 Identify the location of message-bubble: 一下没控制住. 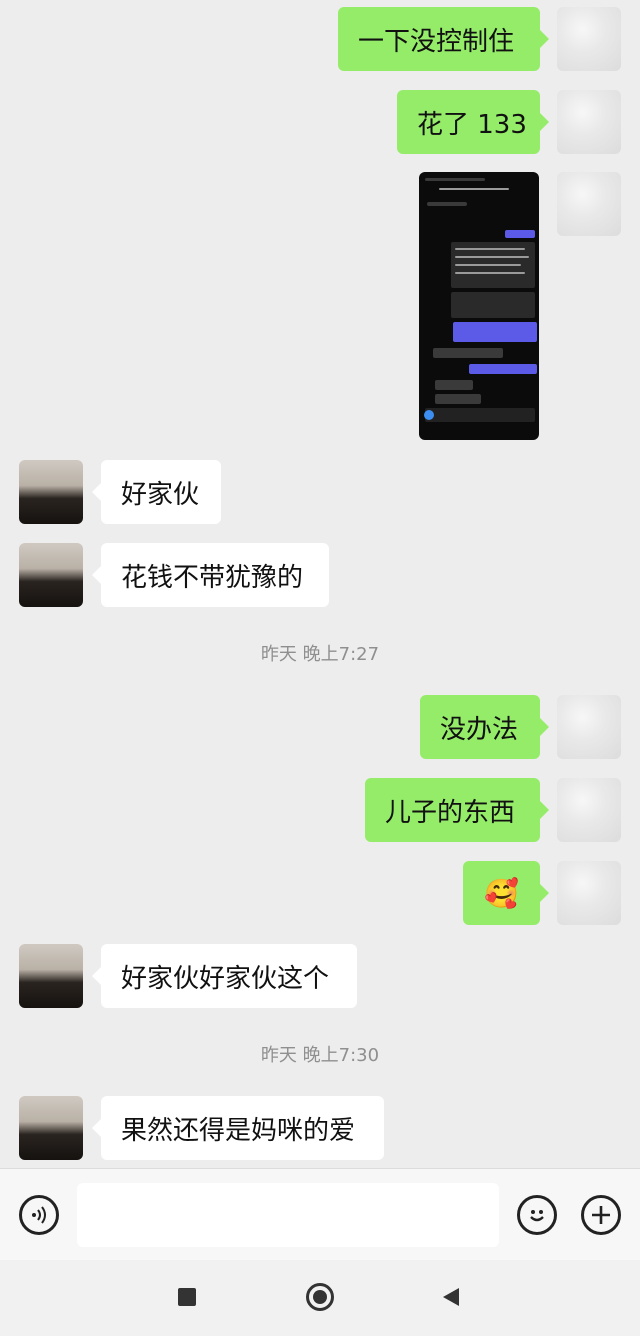
(443, 39).